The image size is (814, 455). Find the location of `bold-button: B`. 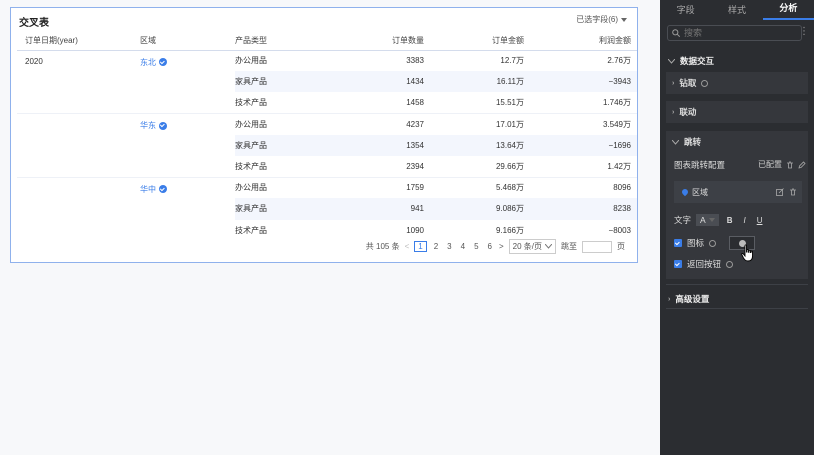

bold-button: B is located at coordinates (730, 220).